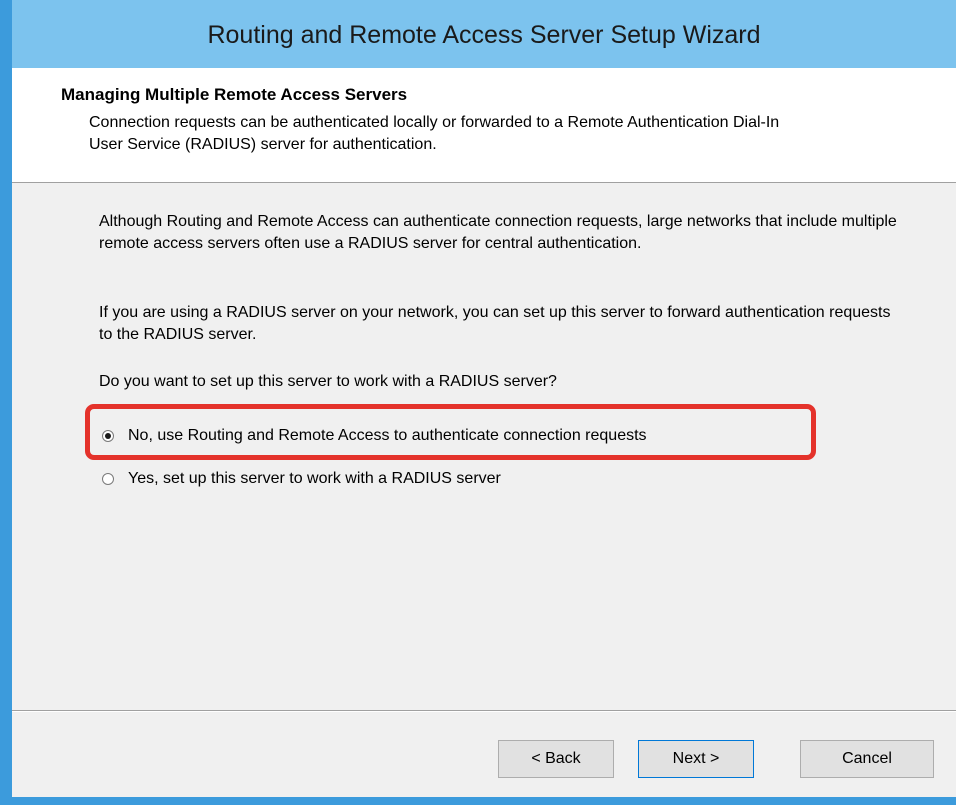  Describe the element at coordinates (556, 759) in the screenshot. I see `back-button: < Back` at that location.